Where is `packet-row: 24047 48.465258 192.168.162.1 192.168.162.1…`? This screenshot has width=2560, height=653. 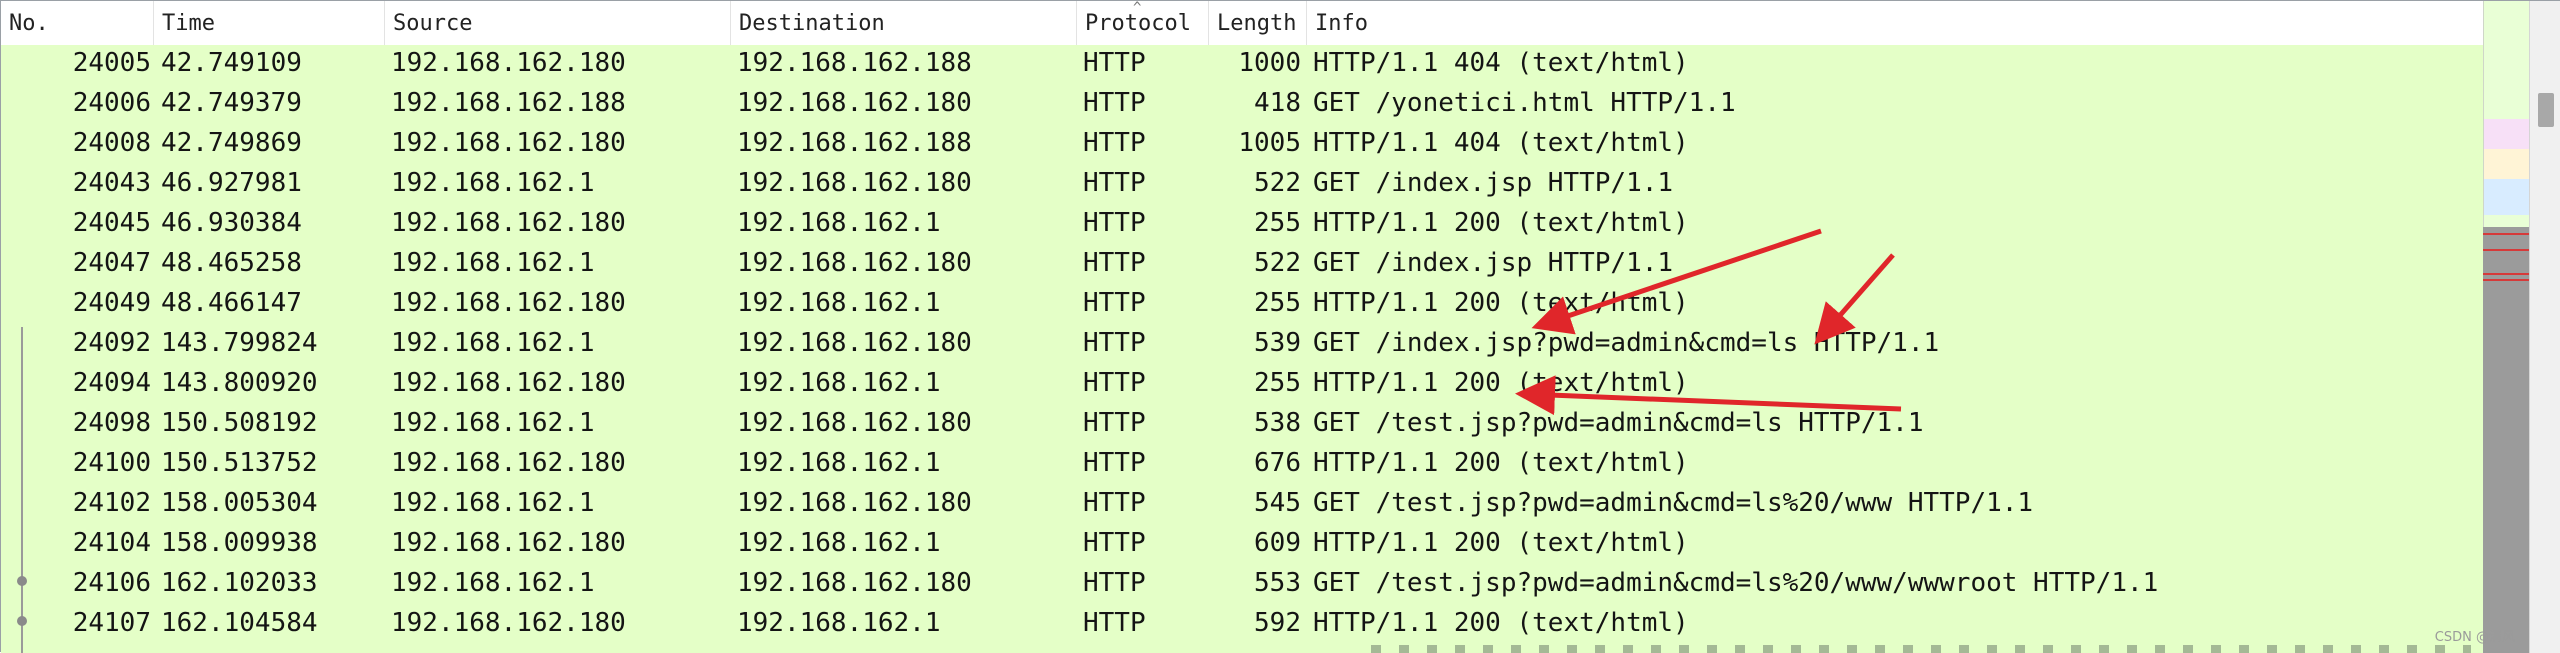 packet-row: 24047 48.465258 192.168.162.1 192.168.162.1… is located at coordinates (1242, 265).